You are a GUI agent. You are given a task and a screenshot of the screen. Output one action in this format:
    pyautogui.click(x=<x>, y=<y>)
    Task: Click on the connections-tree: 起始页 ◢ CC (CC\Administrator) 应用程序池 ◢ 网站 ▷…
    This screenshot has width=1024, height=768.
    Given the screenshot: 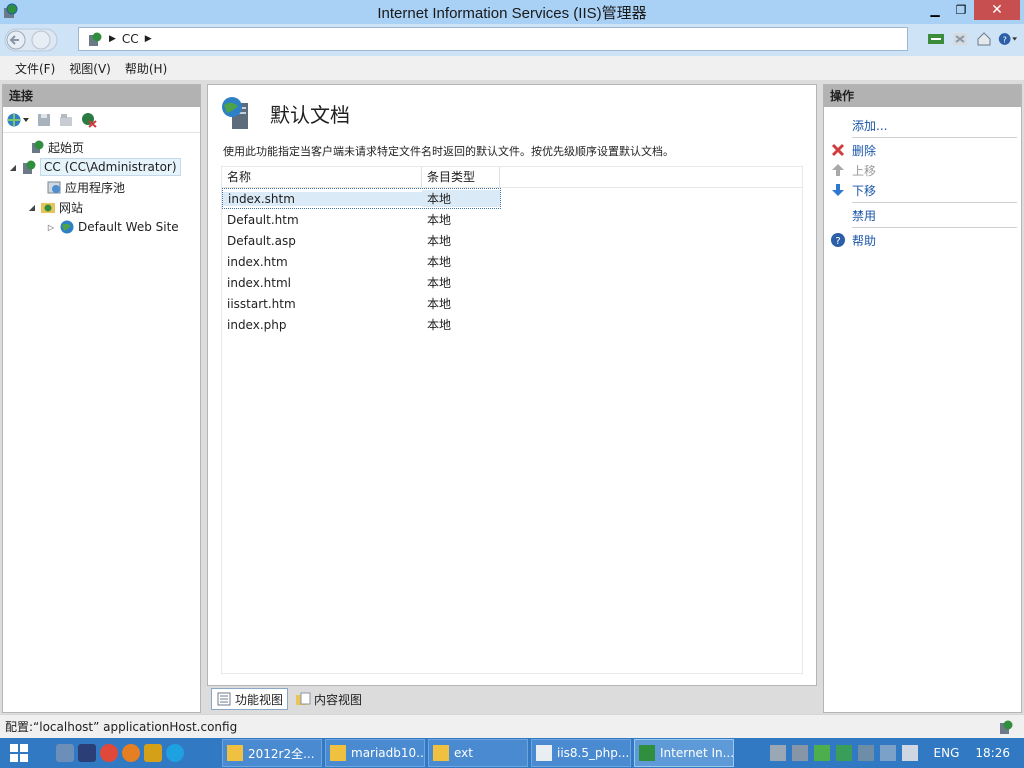 What is the action you would take?
    pyautogui.click(x=101, y=185)
    